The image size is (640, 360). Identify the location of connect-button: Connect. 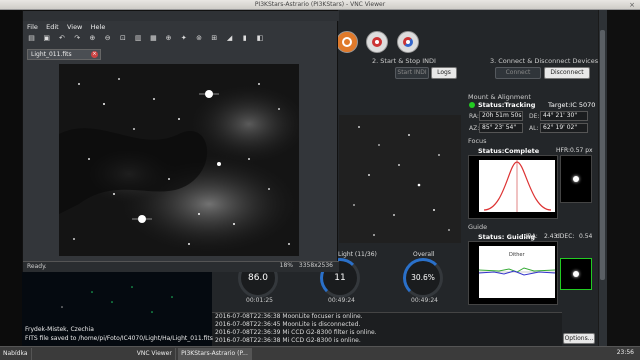
(518, 73).